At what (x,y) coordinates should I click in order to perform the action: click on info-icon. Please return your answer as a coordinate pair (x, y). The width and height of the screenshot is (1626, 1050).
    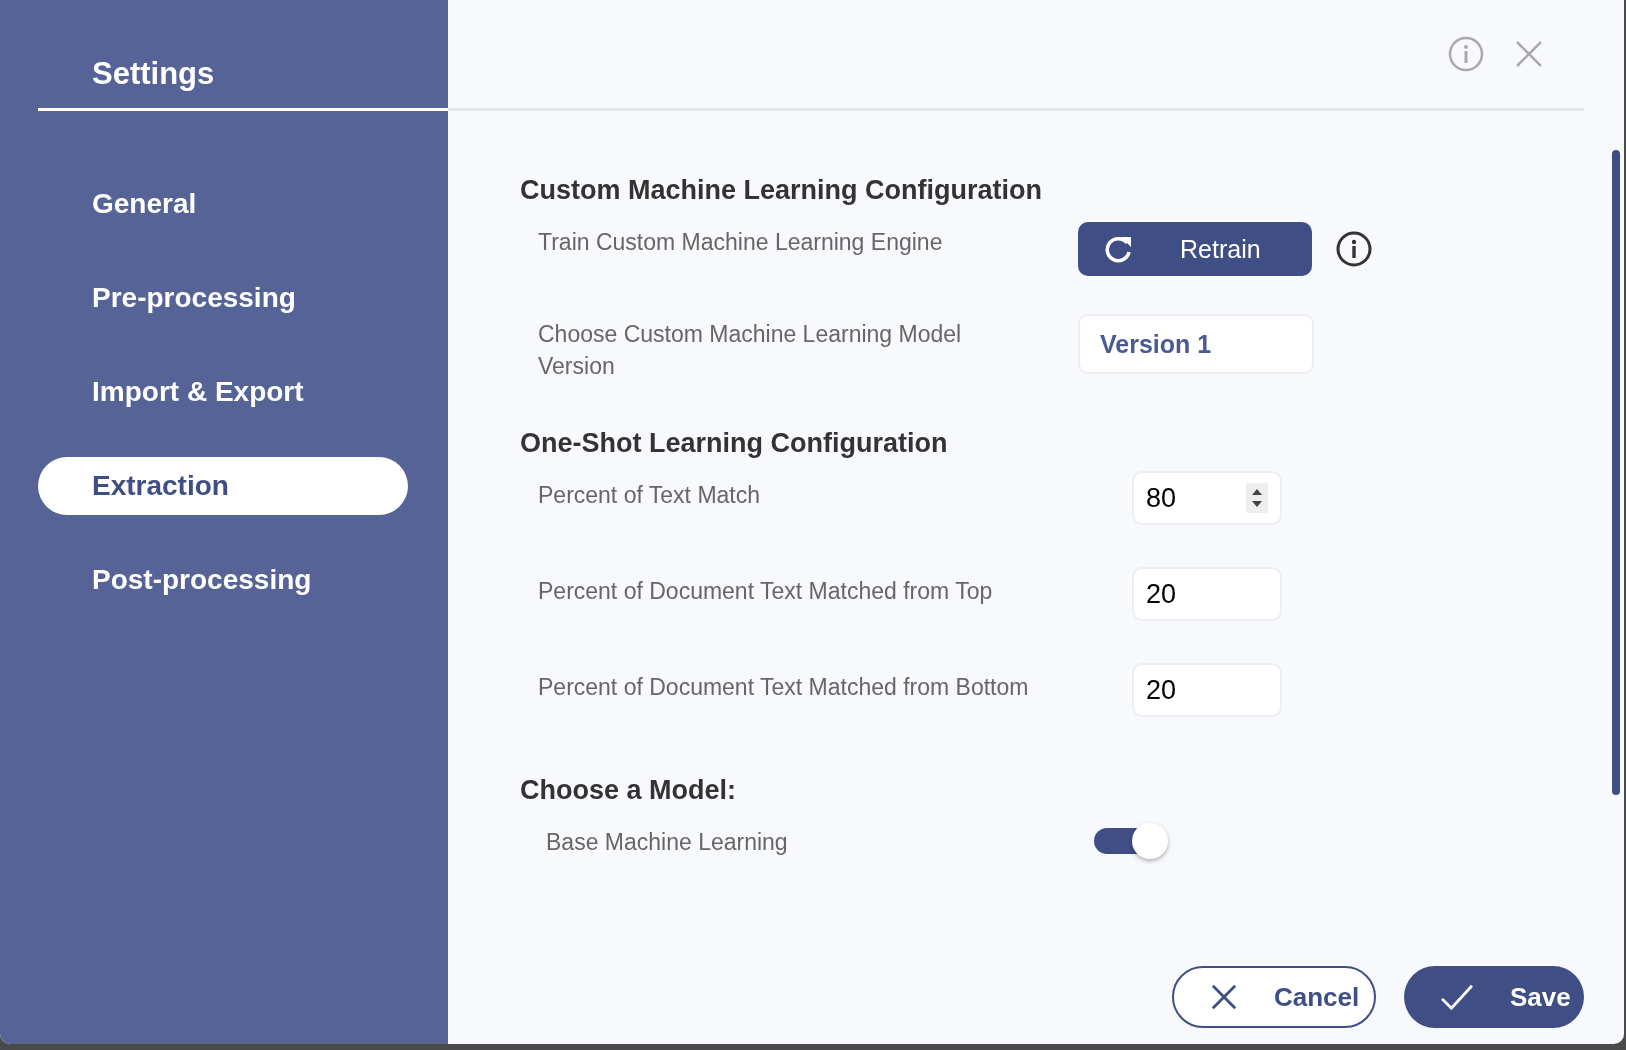
    Looking at the image, I should click on (1354, 249).